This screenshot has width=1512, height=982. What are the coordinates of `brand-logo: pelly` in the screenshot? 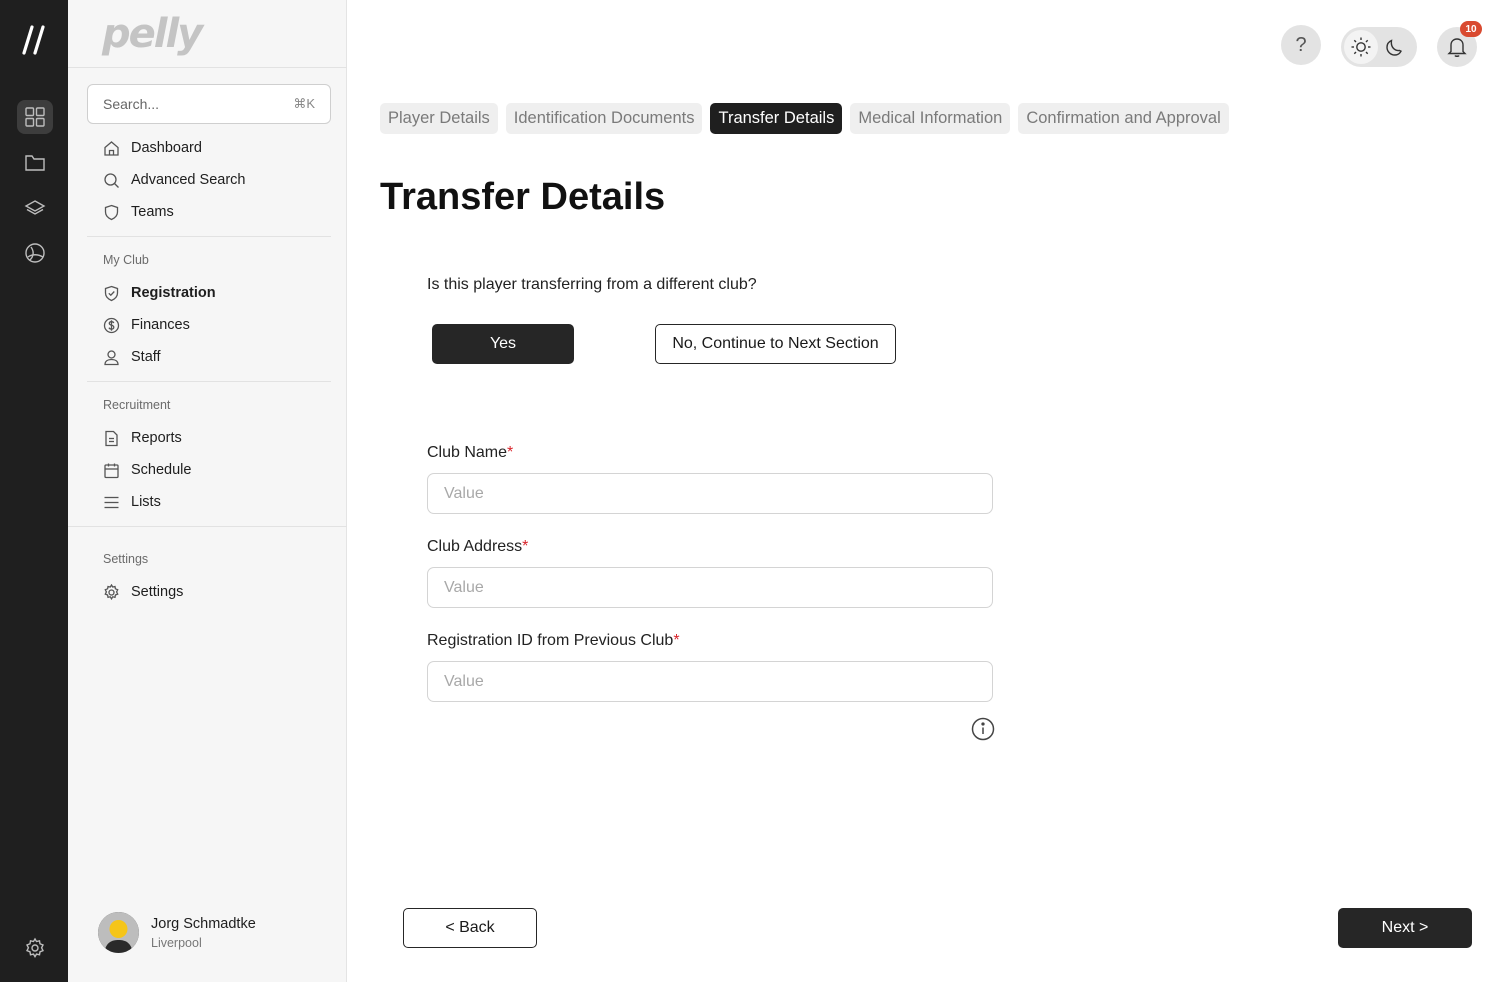 It's located at (152, 34).